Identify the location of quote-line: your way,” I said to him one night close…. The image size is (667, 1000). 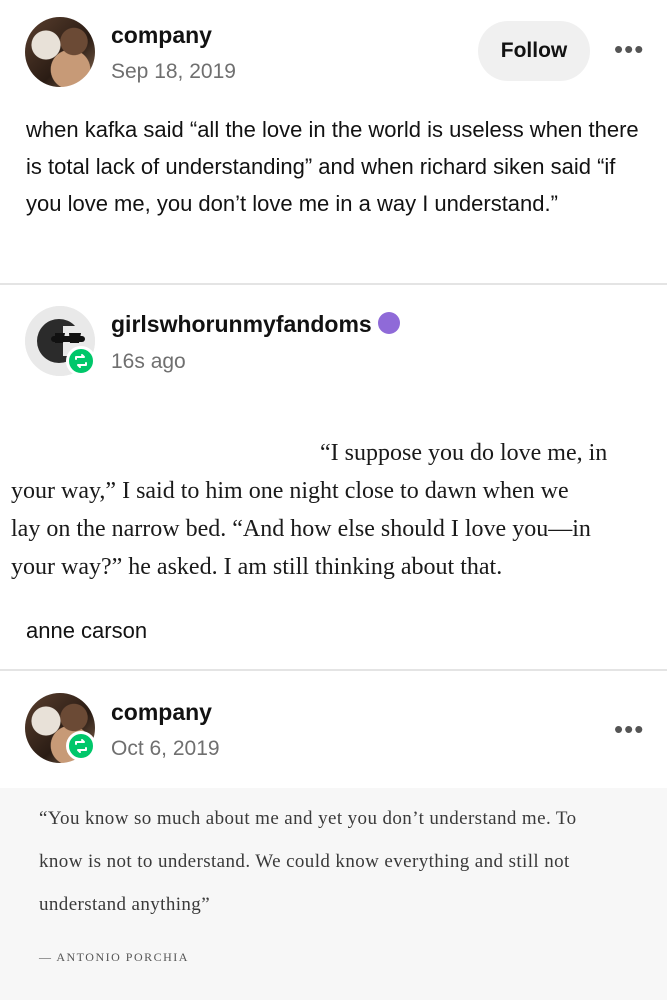
(290, 491).